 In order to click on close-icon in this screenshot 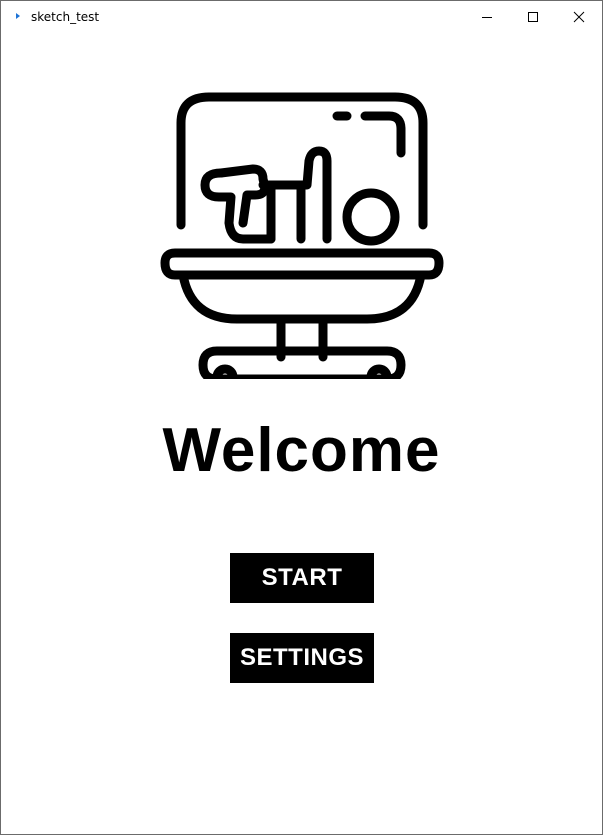, I will do `click(579, 17)`.